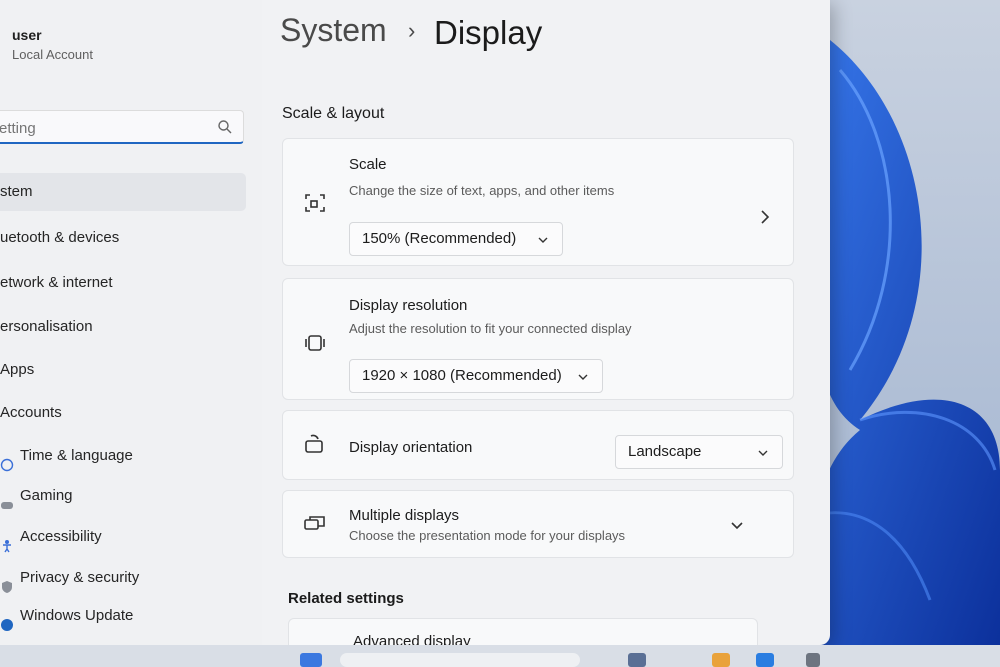  Describe the element at coordinates (46, 326) in the screenshot. I see `sidebar-item-label: ersonalisation` at that location.